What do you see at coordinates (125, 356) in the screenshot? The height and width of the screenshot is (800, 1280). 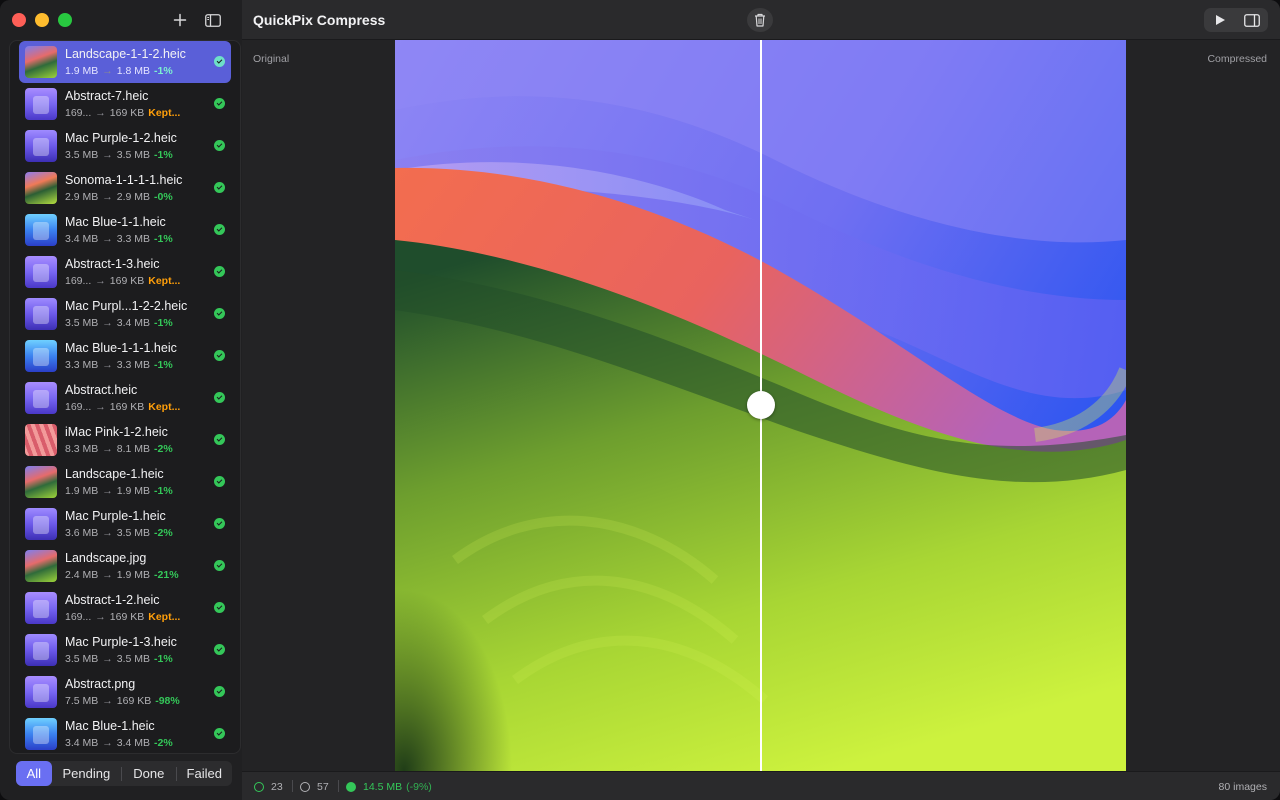 I see `file-list-item: Mac Blue-1-1-1.heic 3.3 MB → 3.3 MB -1%` at bounding box center [125, 356].